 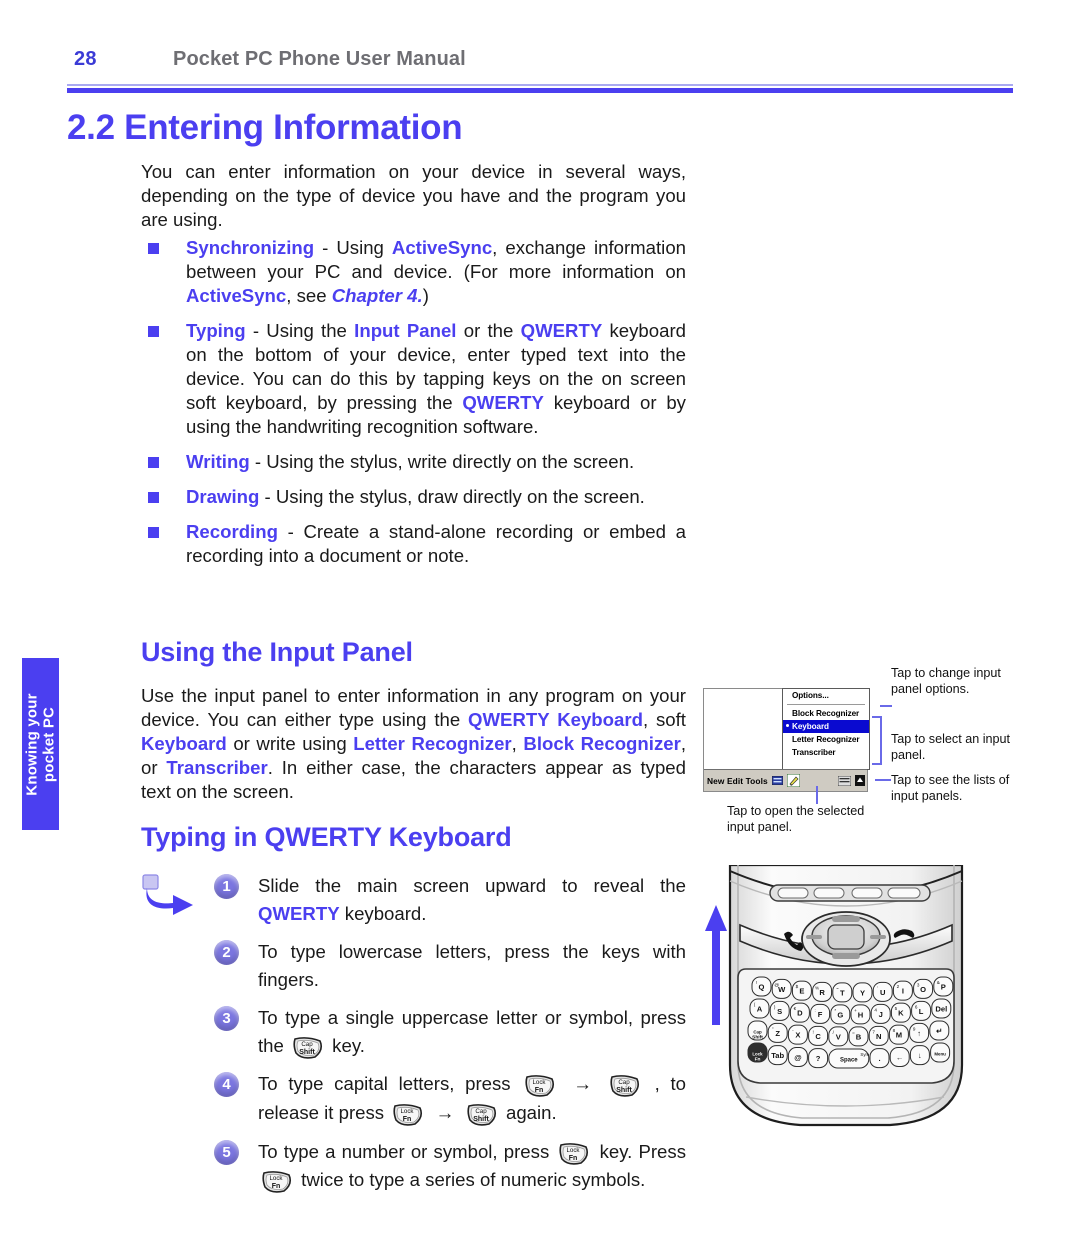 I want to click on side-tab-knowing-your-pocket-pc: Knowing your pocket PC, so click(x=40, y=744).